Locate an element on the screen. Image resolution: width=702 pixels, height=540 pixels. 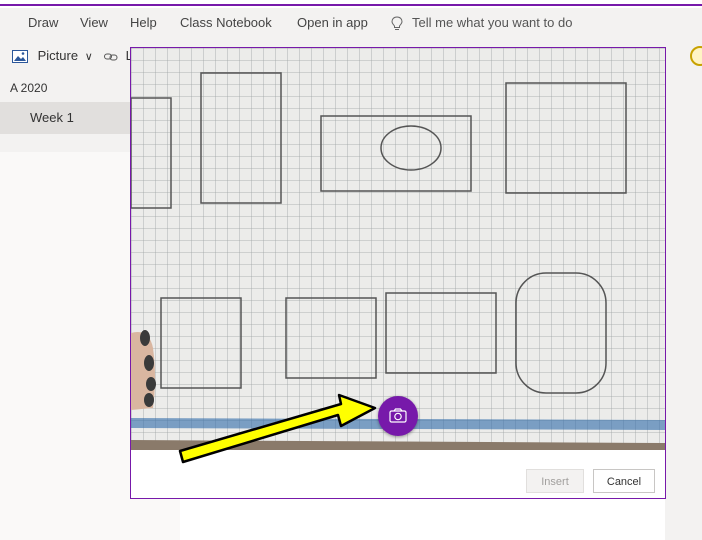
dialog-footer: Insert Cancel is located at coordinates (398, 474).